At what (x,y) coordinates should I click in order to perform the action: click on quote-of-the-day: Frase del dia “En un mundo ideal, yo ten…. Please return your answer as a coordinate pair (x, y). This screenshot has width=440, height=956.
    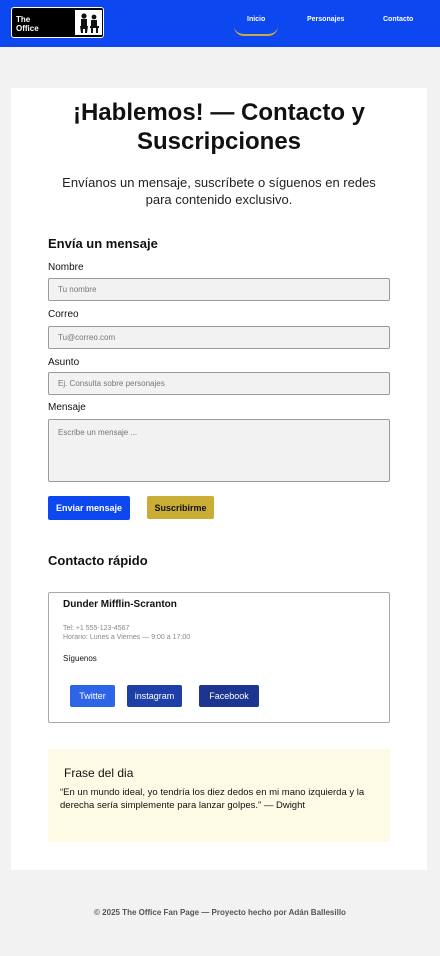
    Looking at the image, I should click on (219, 795).